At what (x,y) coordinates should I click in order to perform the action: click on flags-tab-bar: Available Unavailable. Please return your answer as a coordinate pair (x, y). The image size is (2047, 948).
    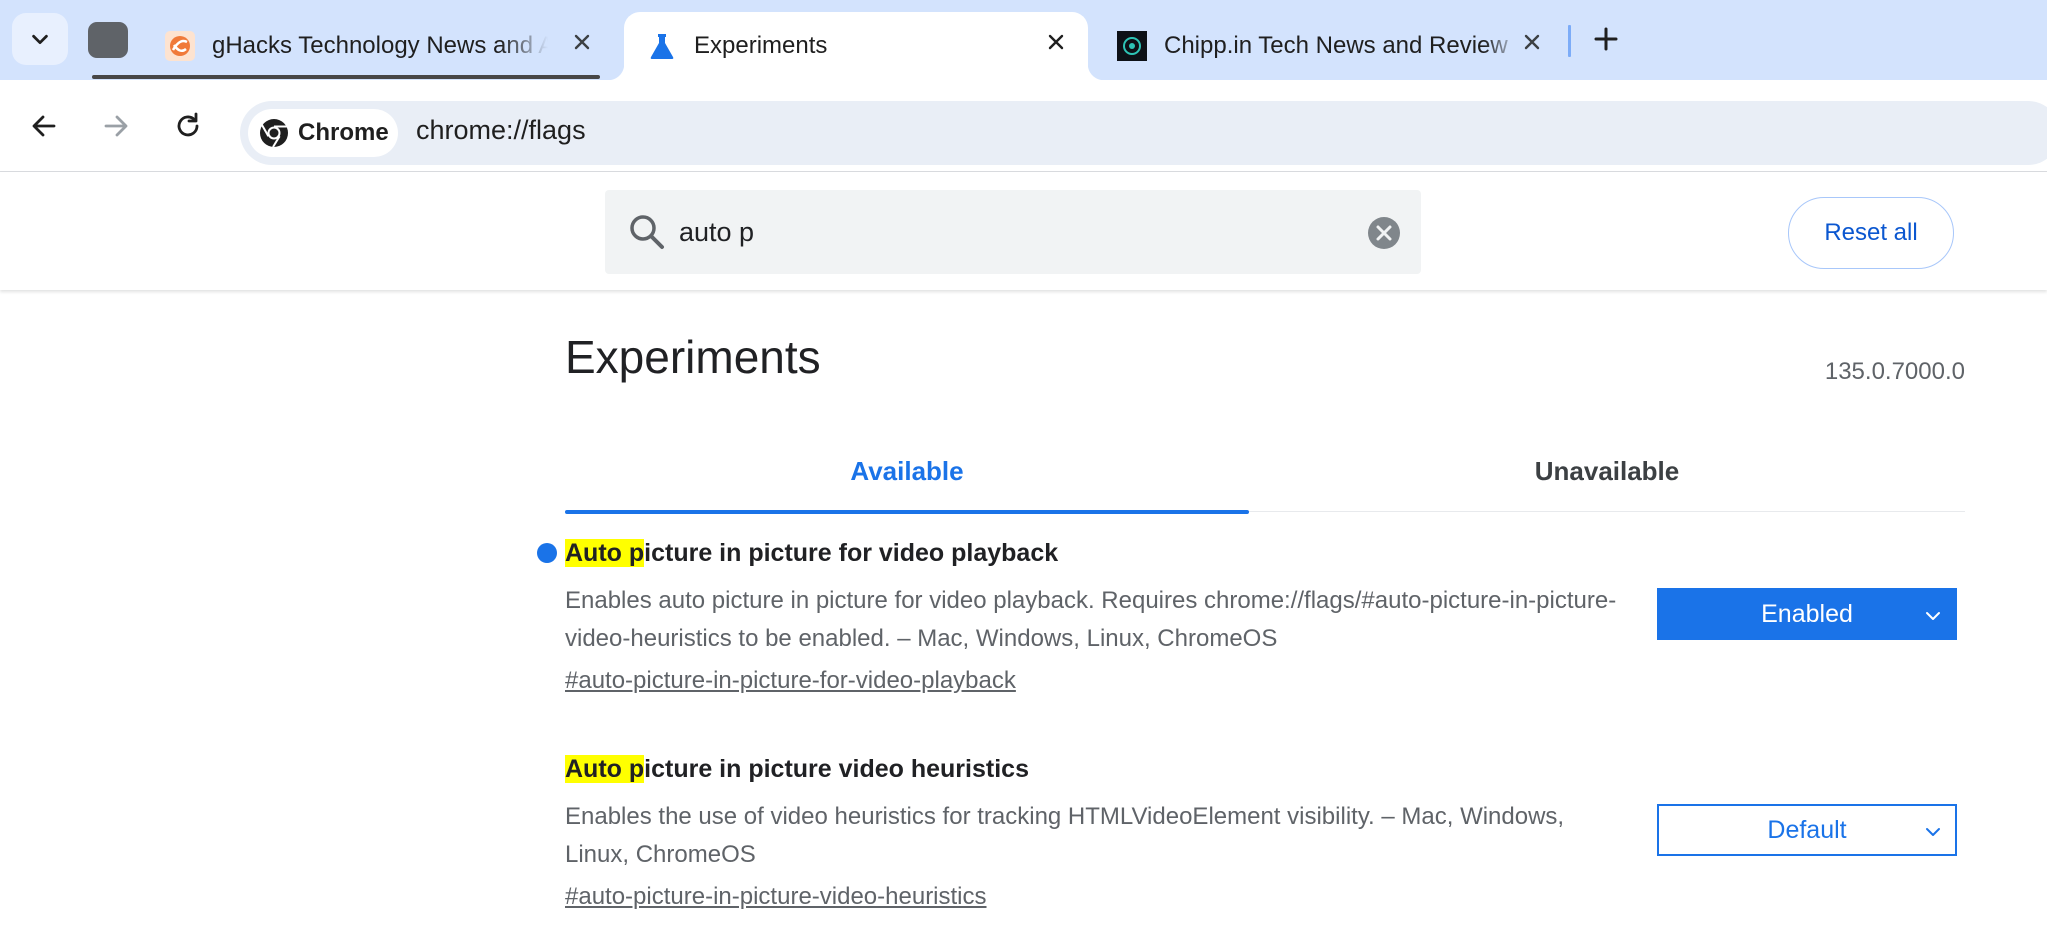
    Looking at the image, I should click on (1265, 472).